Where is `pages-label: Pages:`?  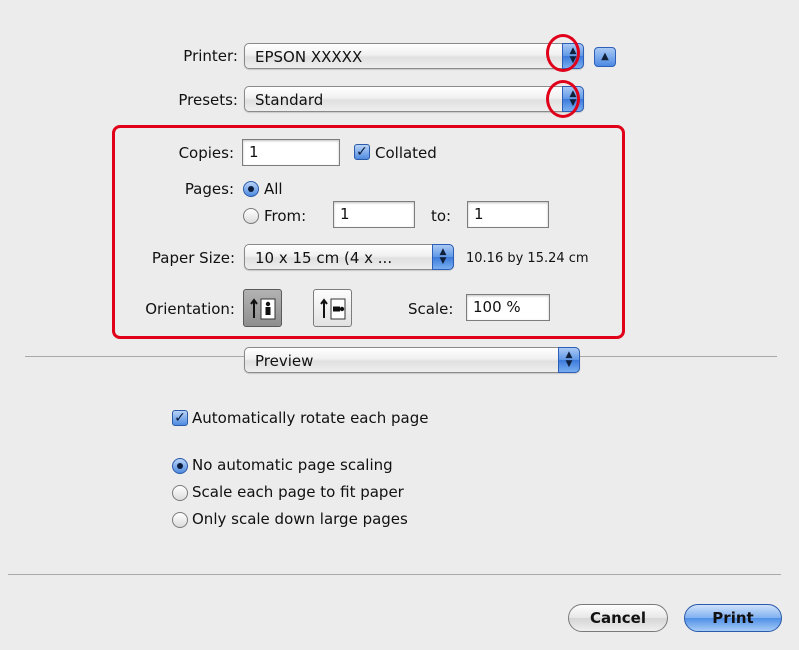 pages-label: Pages: is located at coordinates (209, 189).